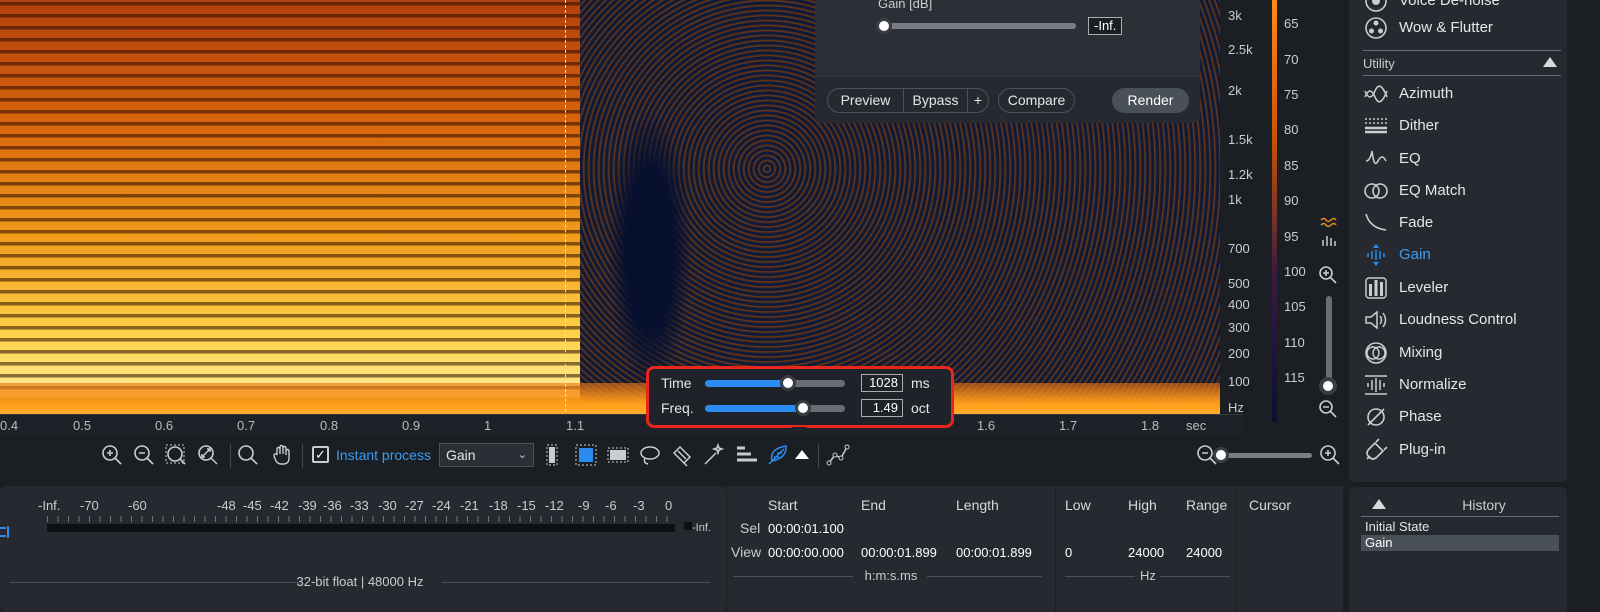  Describe the element at coordinates (1379, 504) in the screenshot. I see `collapse-triangle-icon` at that location.